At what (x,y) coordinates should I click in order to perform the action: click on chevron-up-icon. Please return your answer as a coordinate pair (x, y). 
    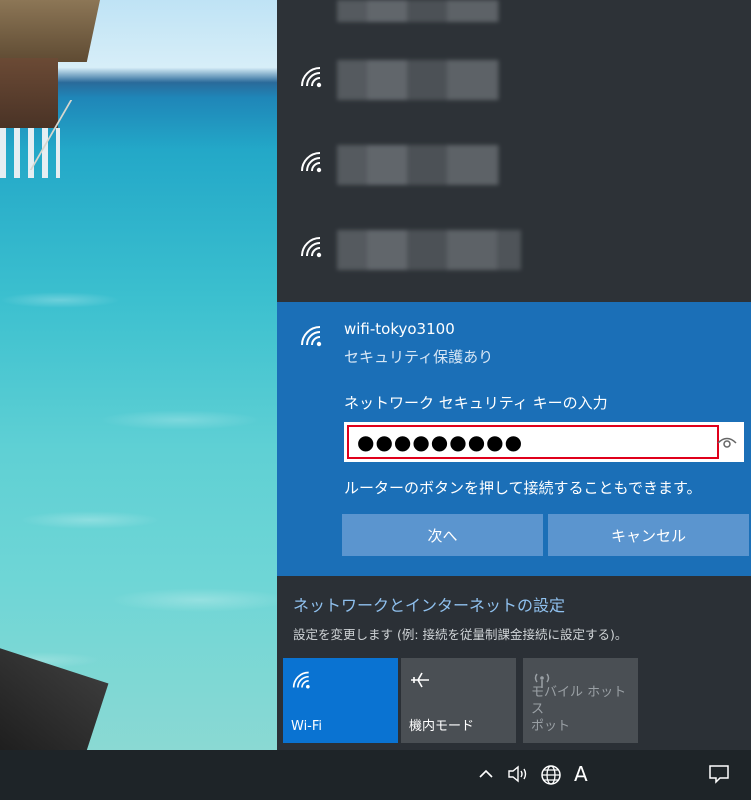
    Looking at the image, I should click on (486, 775).